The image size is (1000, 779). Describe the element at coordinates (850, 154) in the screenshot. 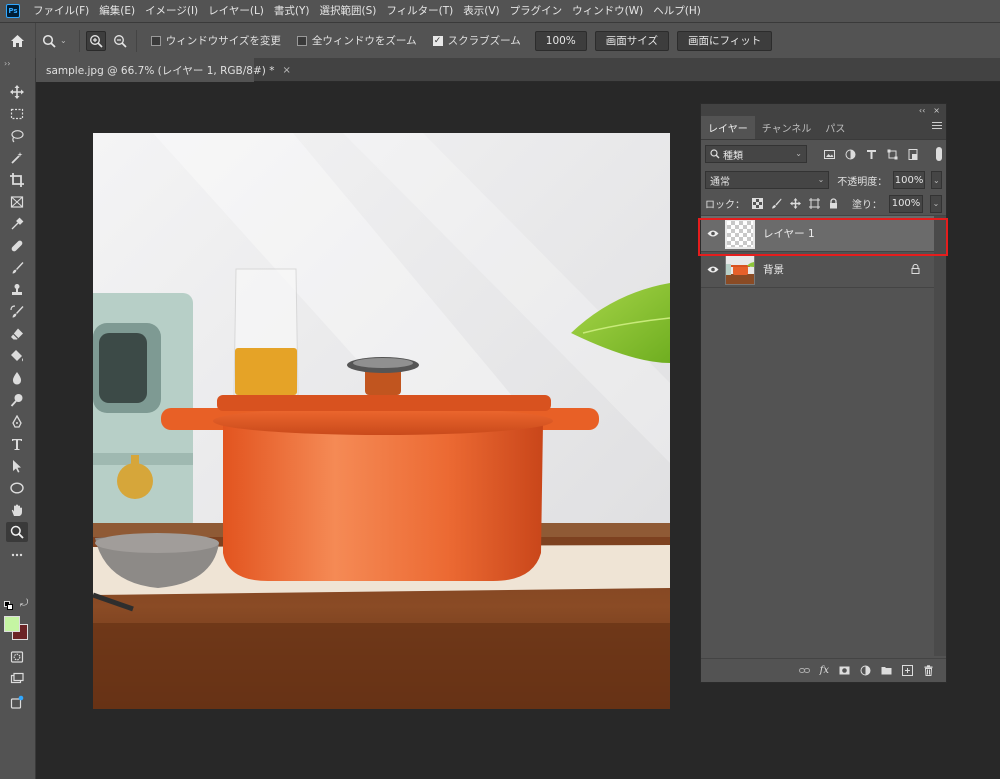

I see `adjustment-filter-icon` at that location.